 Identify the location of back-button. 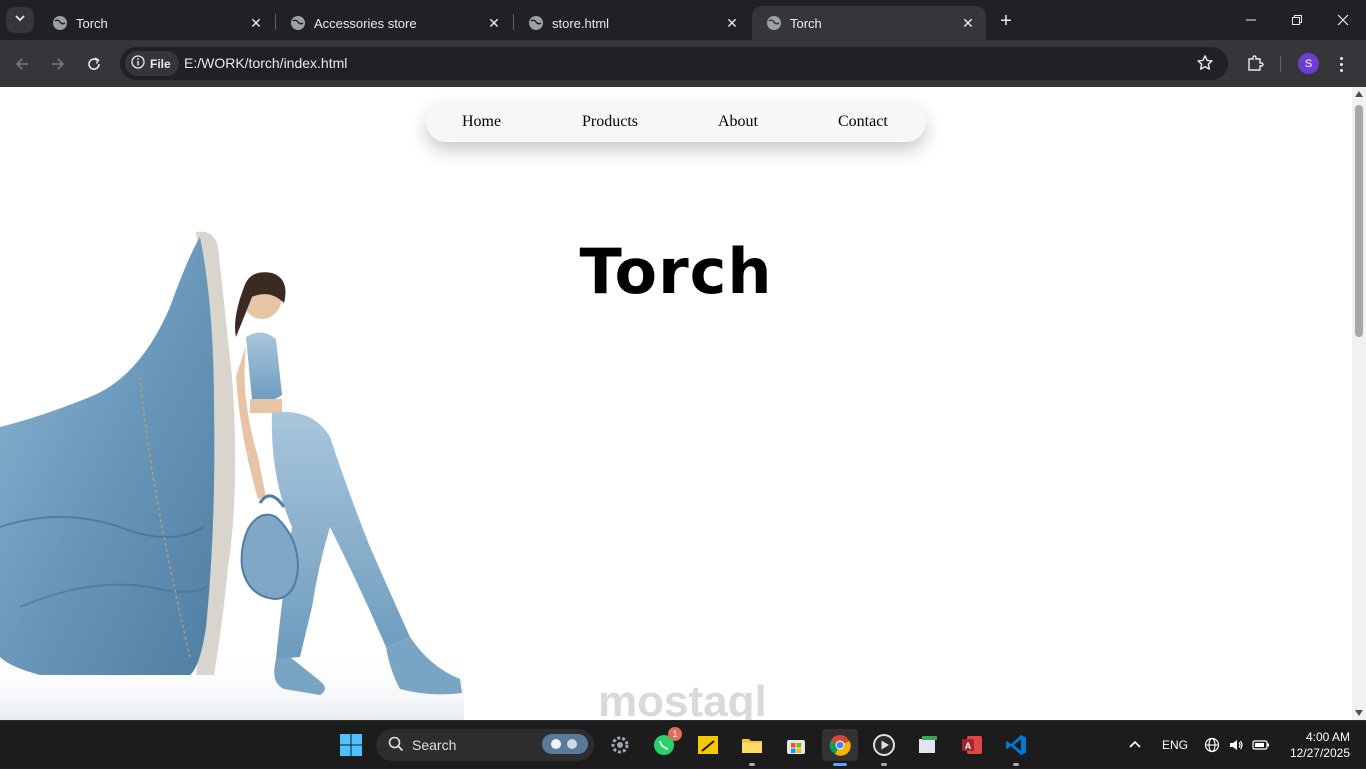
(22, 64).